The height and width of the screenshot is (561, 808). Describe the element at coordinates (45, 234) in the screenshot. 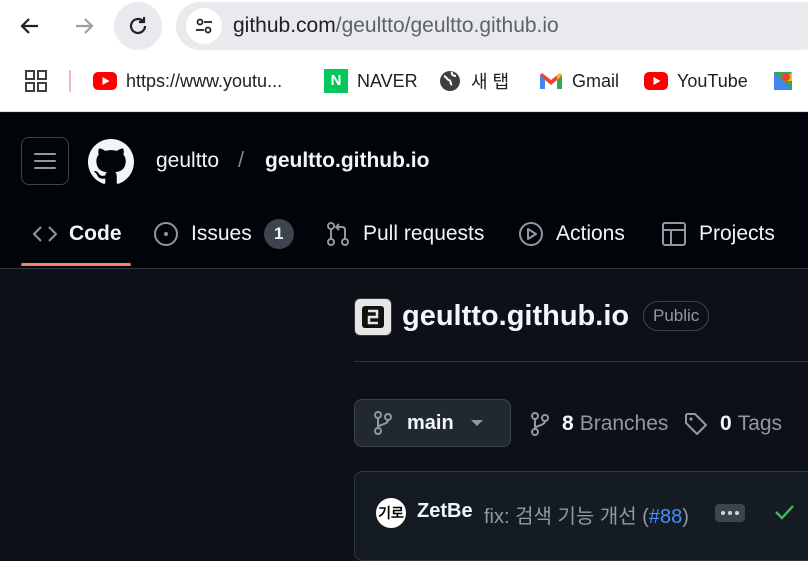

I see `code-icon` at that location.